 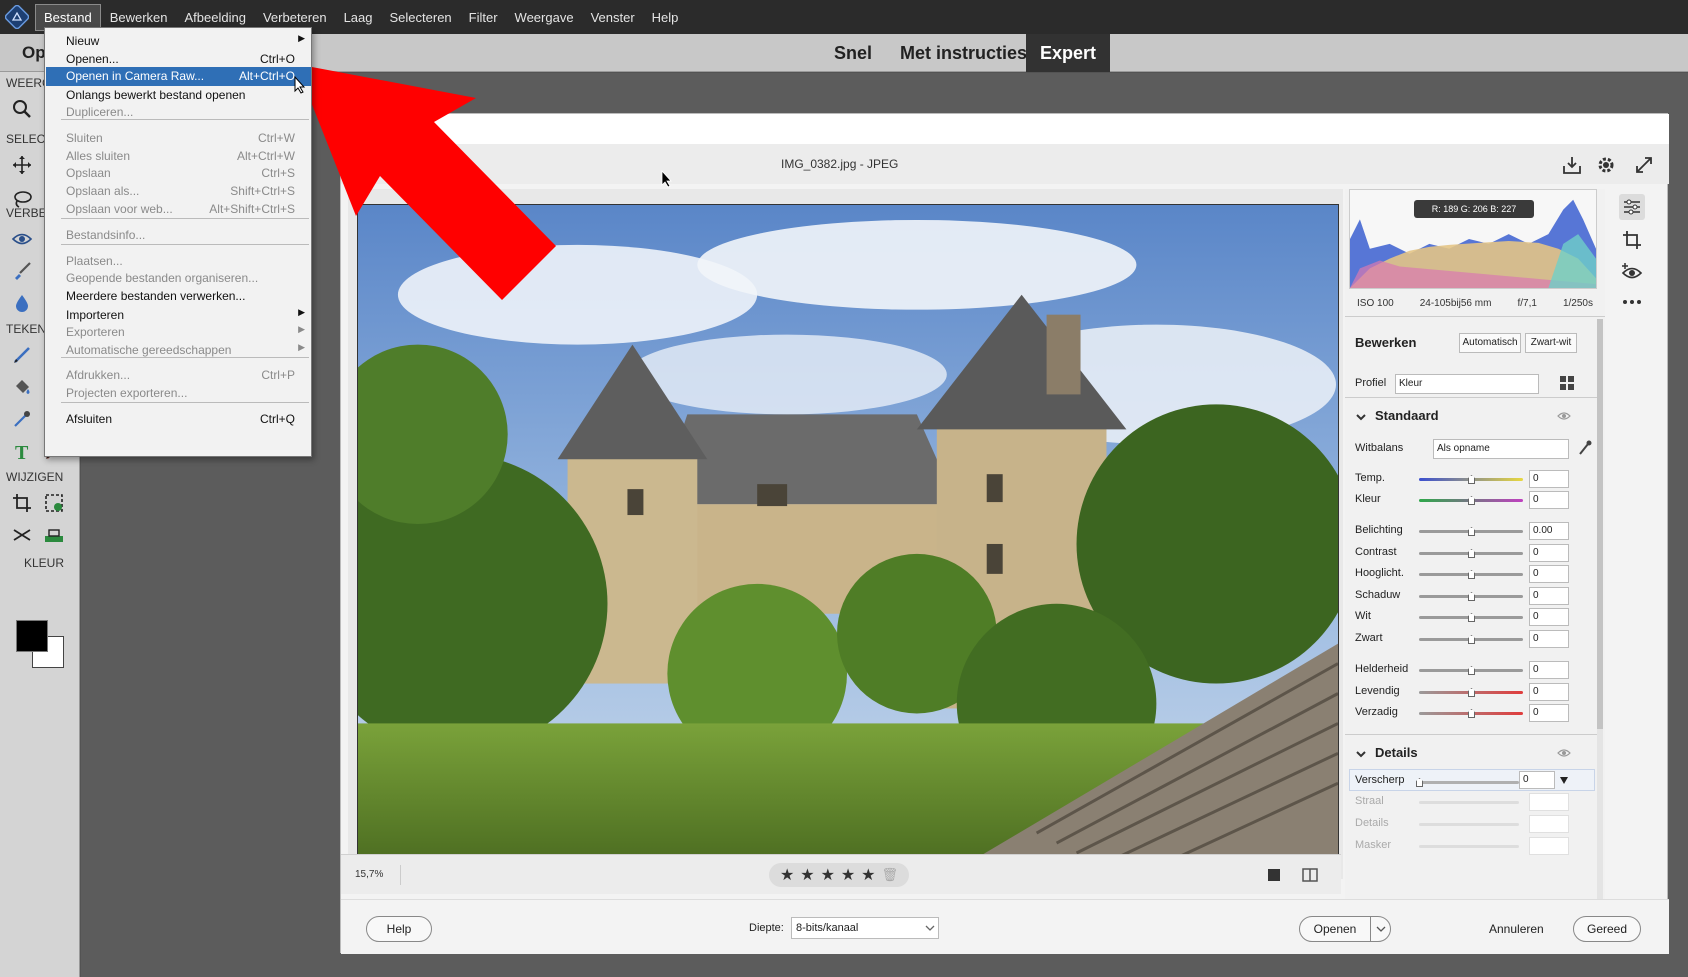 What do you see at coordinates (22, 503) in the screenshot?
I see `crop-icon` at bounding box center [22, 503].